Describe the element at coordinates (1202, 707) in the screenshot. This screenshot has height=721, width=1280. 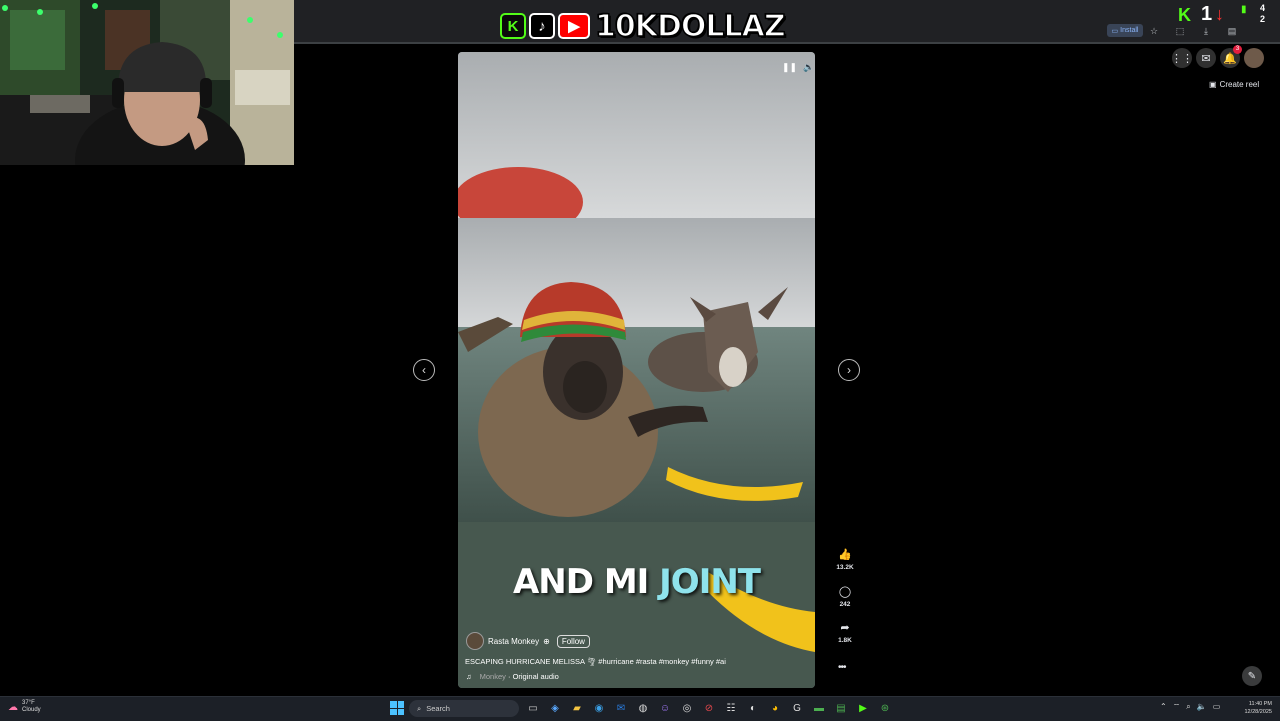
I see `speaker-icon: 🔈` at that location.